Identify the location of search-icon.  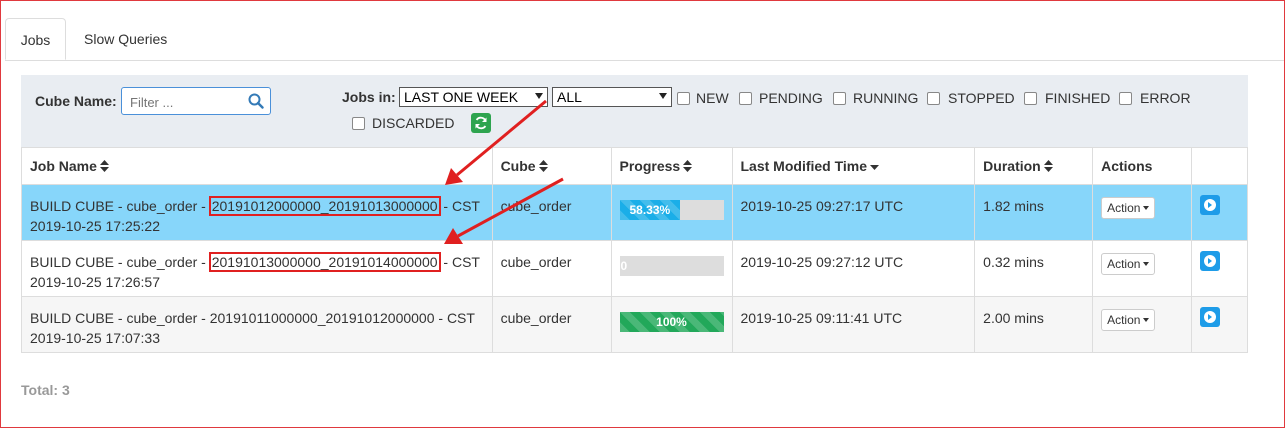
(256, 101).